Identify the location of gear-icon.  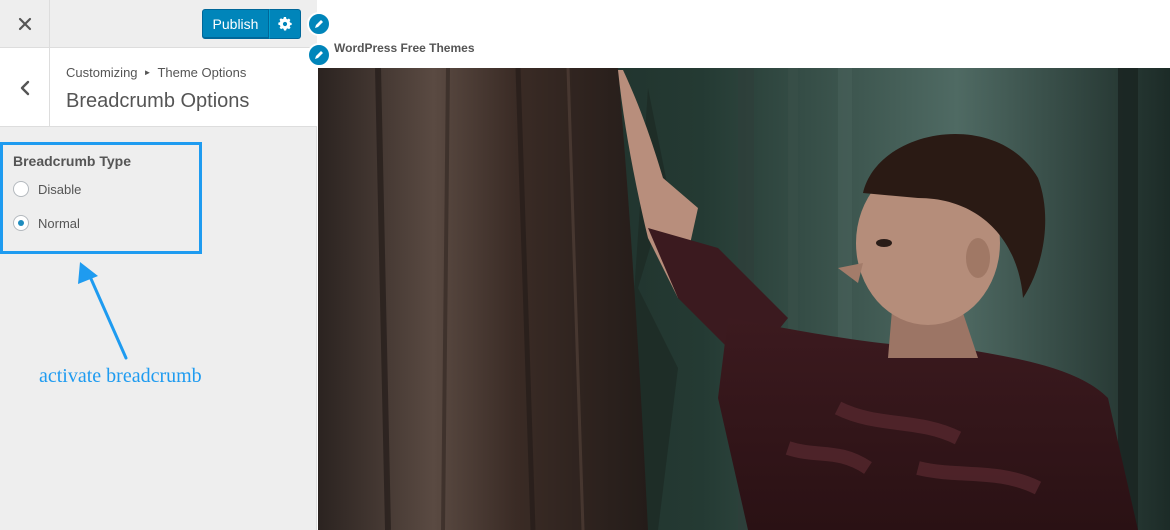
(285, 24).